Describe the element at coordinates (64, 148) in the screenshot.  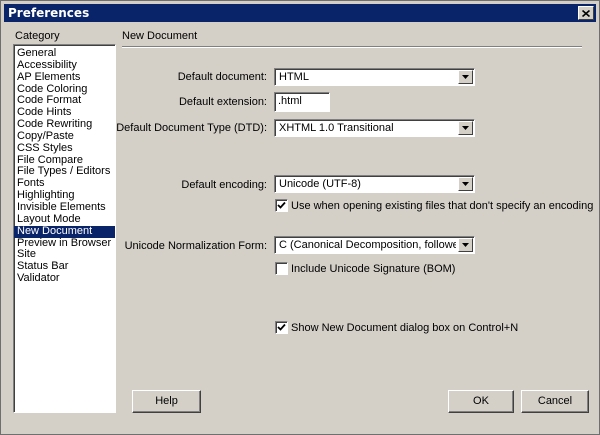
I see `category-item: CSS Styles` at that location.